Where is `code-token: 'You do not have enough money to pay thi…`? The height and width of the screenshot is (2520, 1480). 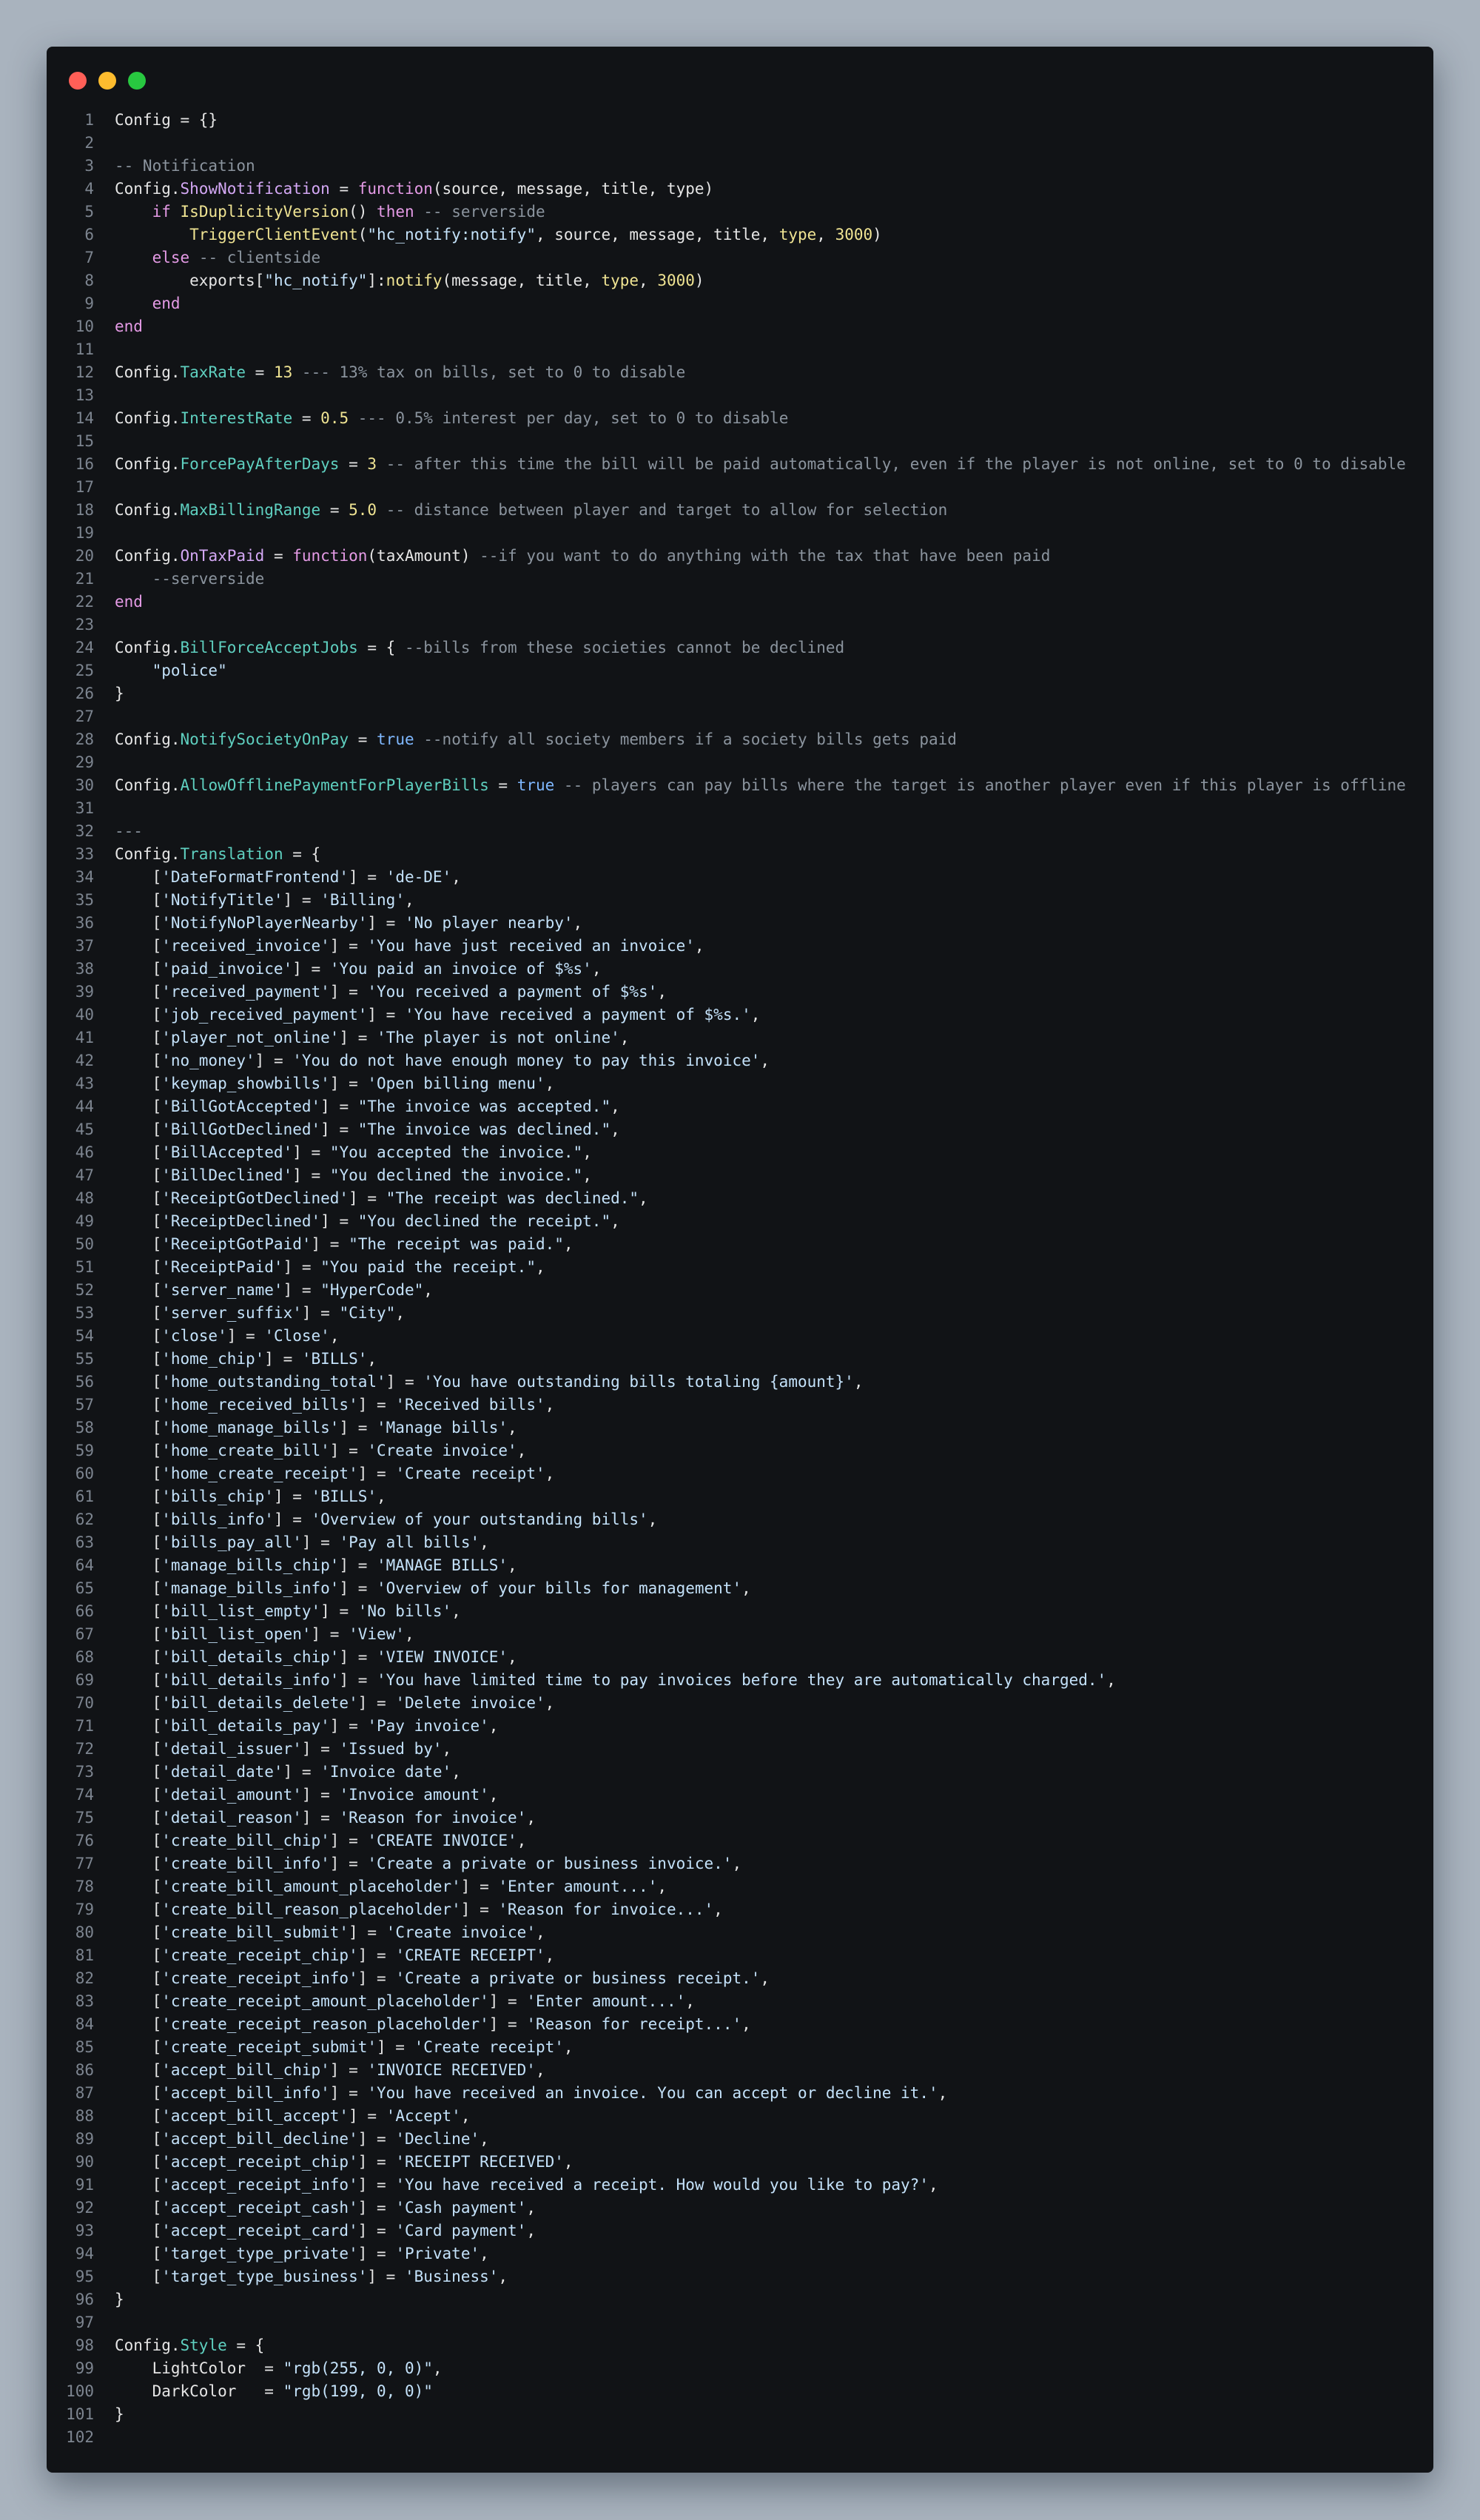
code-token: 'You do not have enough money to pay thi… is located at coordinates (526, 1060).